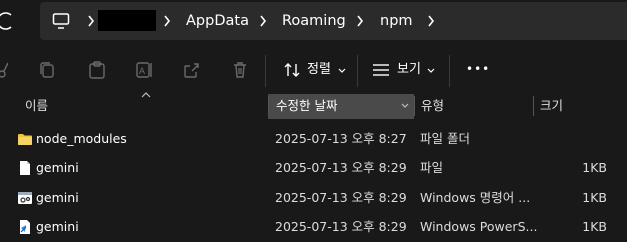 Image resolution: width=627 pixels, height=242 pixels. Describe the element at coordinates (381, 70) in the screenshot. I see `view-icon` at that location.